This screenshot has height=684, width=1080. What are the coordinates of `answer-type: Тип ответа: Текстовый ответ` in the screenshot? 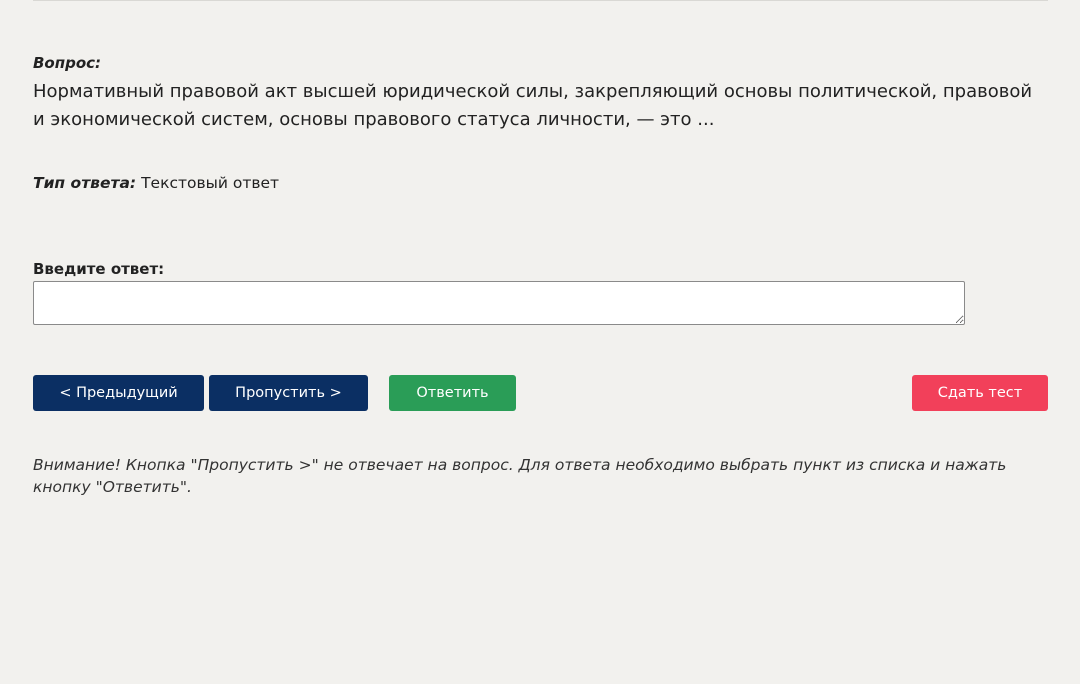 It's located at (156, 183).